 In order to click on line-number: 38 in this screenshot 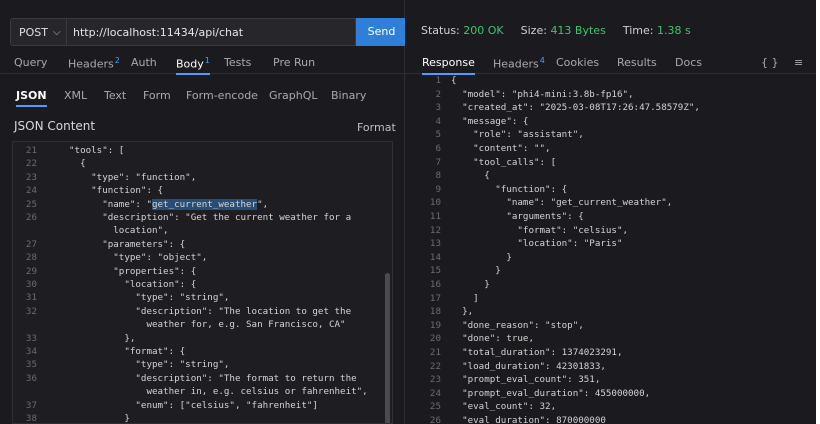, I will do `click(31, 418)`.